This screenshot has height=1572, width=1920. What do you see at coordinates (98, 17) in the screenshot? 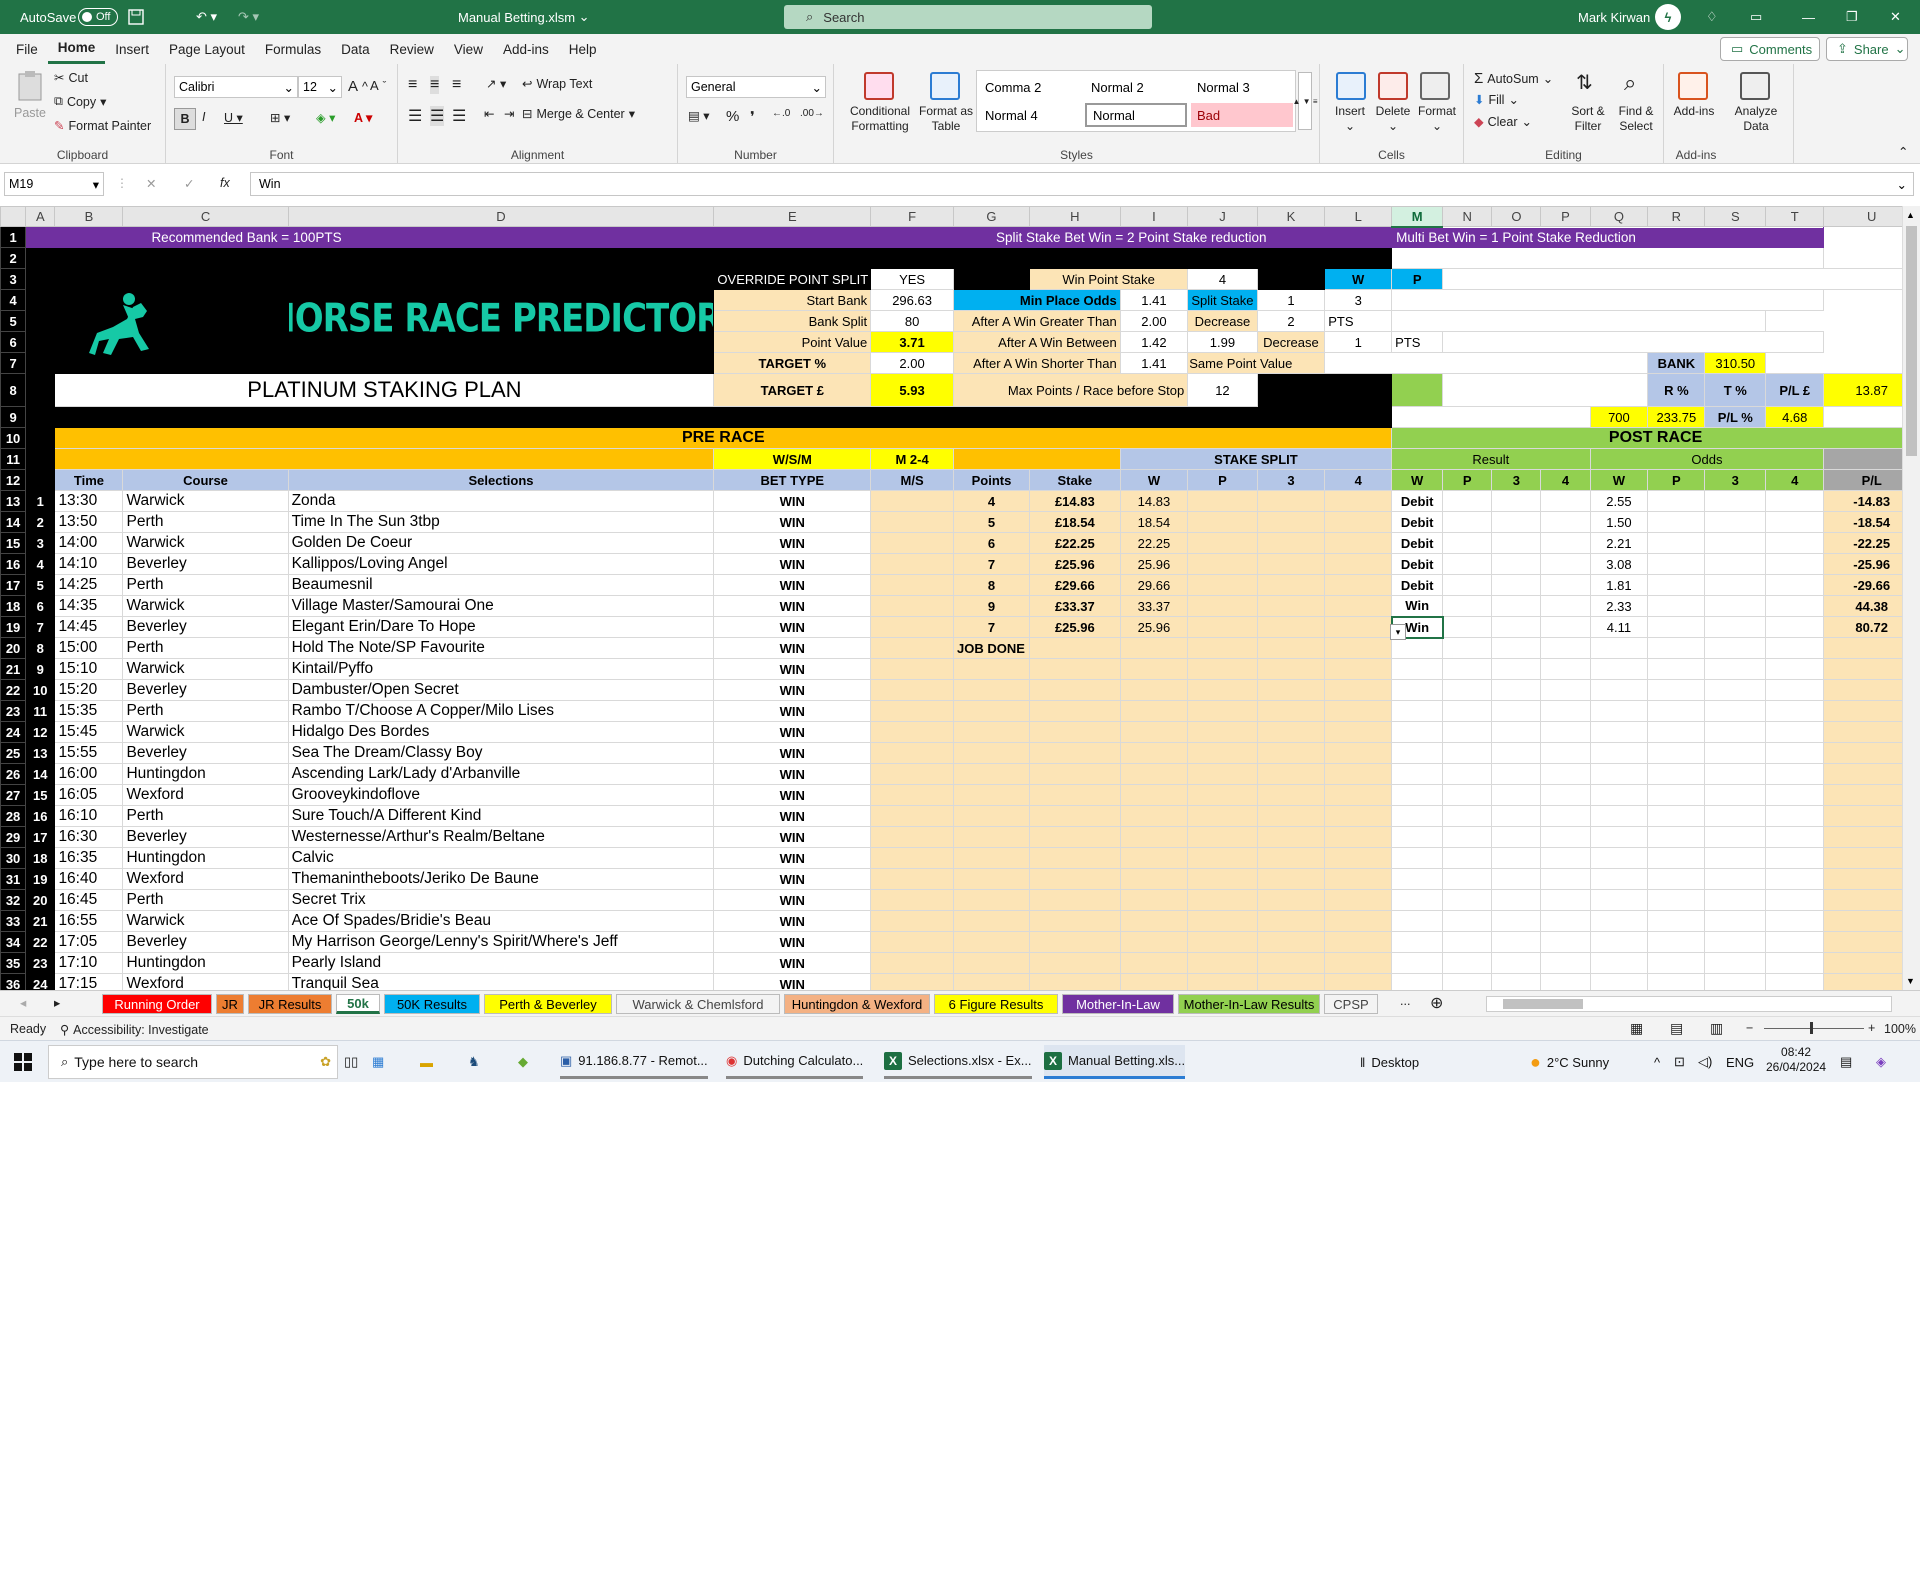
I see `autosave-toggle: Off` at bounding box center [98, 17].